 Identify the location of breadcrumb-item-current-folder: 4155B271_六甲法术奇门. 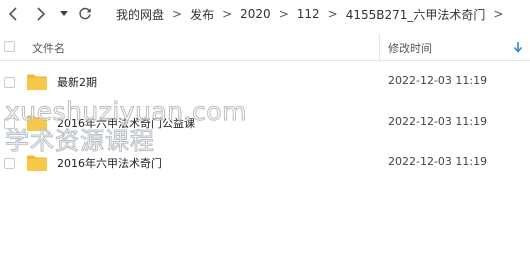
(416, 14).